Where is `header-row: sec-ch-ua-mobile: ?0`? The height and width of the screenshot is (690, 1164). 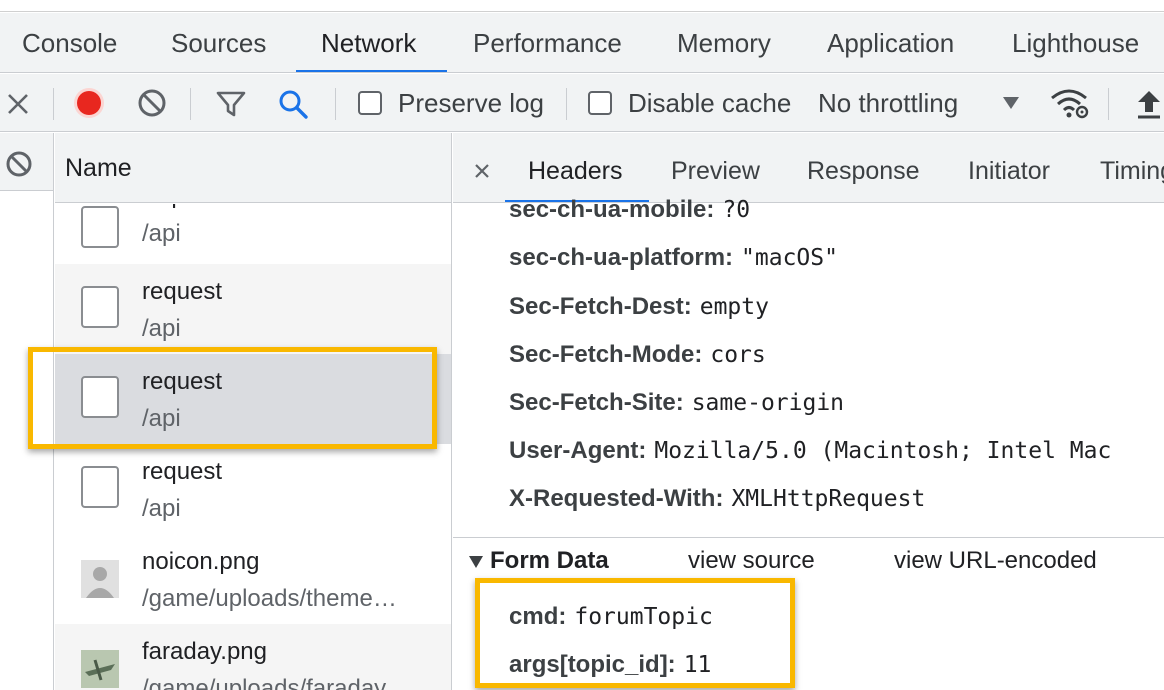
header-row: sec-ch-ua-mobile: ?0 is located at coordinates (629, 210).